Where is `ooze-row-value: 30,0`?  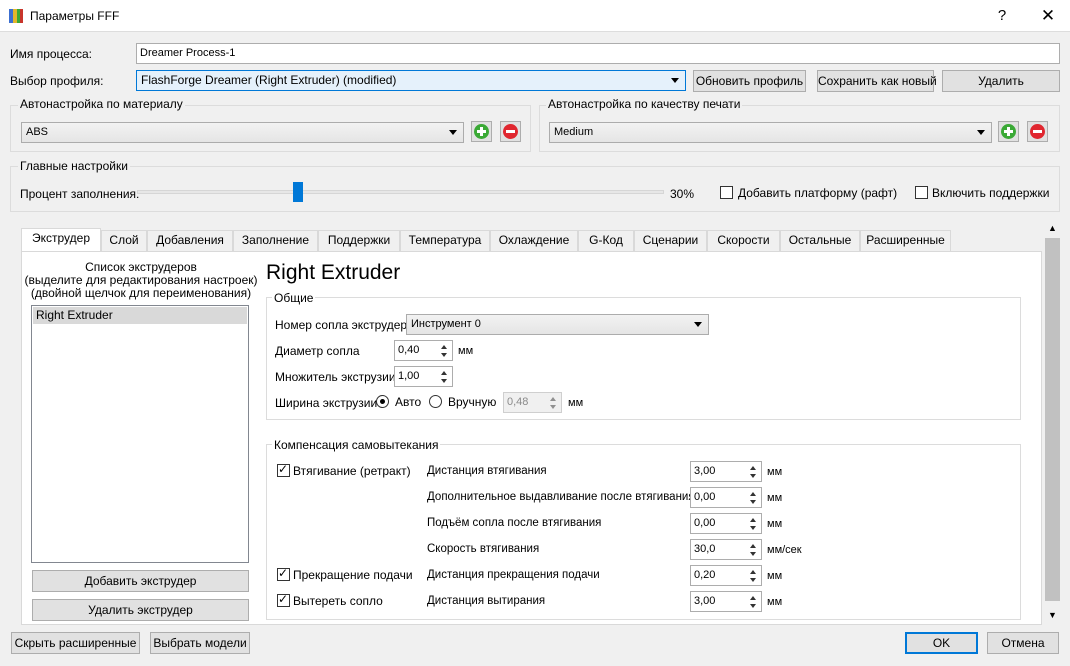
ooze-row-value: 30,0 is located at coordinates (705, 549).